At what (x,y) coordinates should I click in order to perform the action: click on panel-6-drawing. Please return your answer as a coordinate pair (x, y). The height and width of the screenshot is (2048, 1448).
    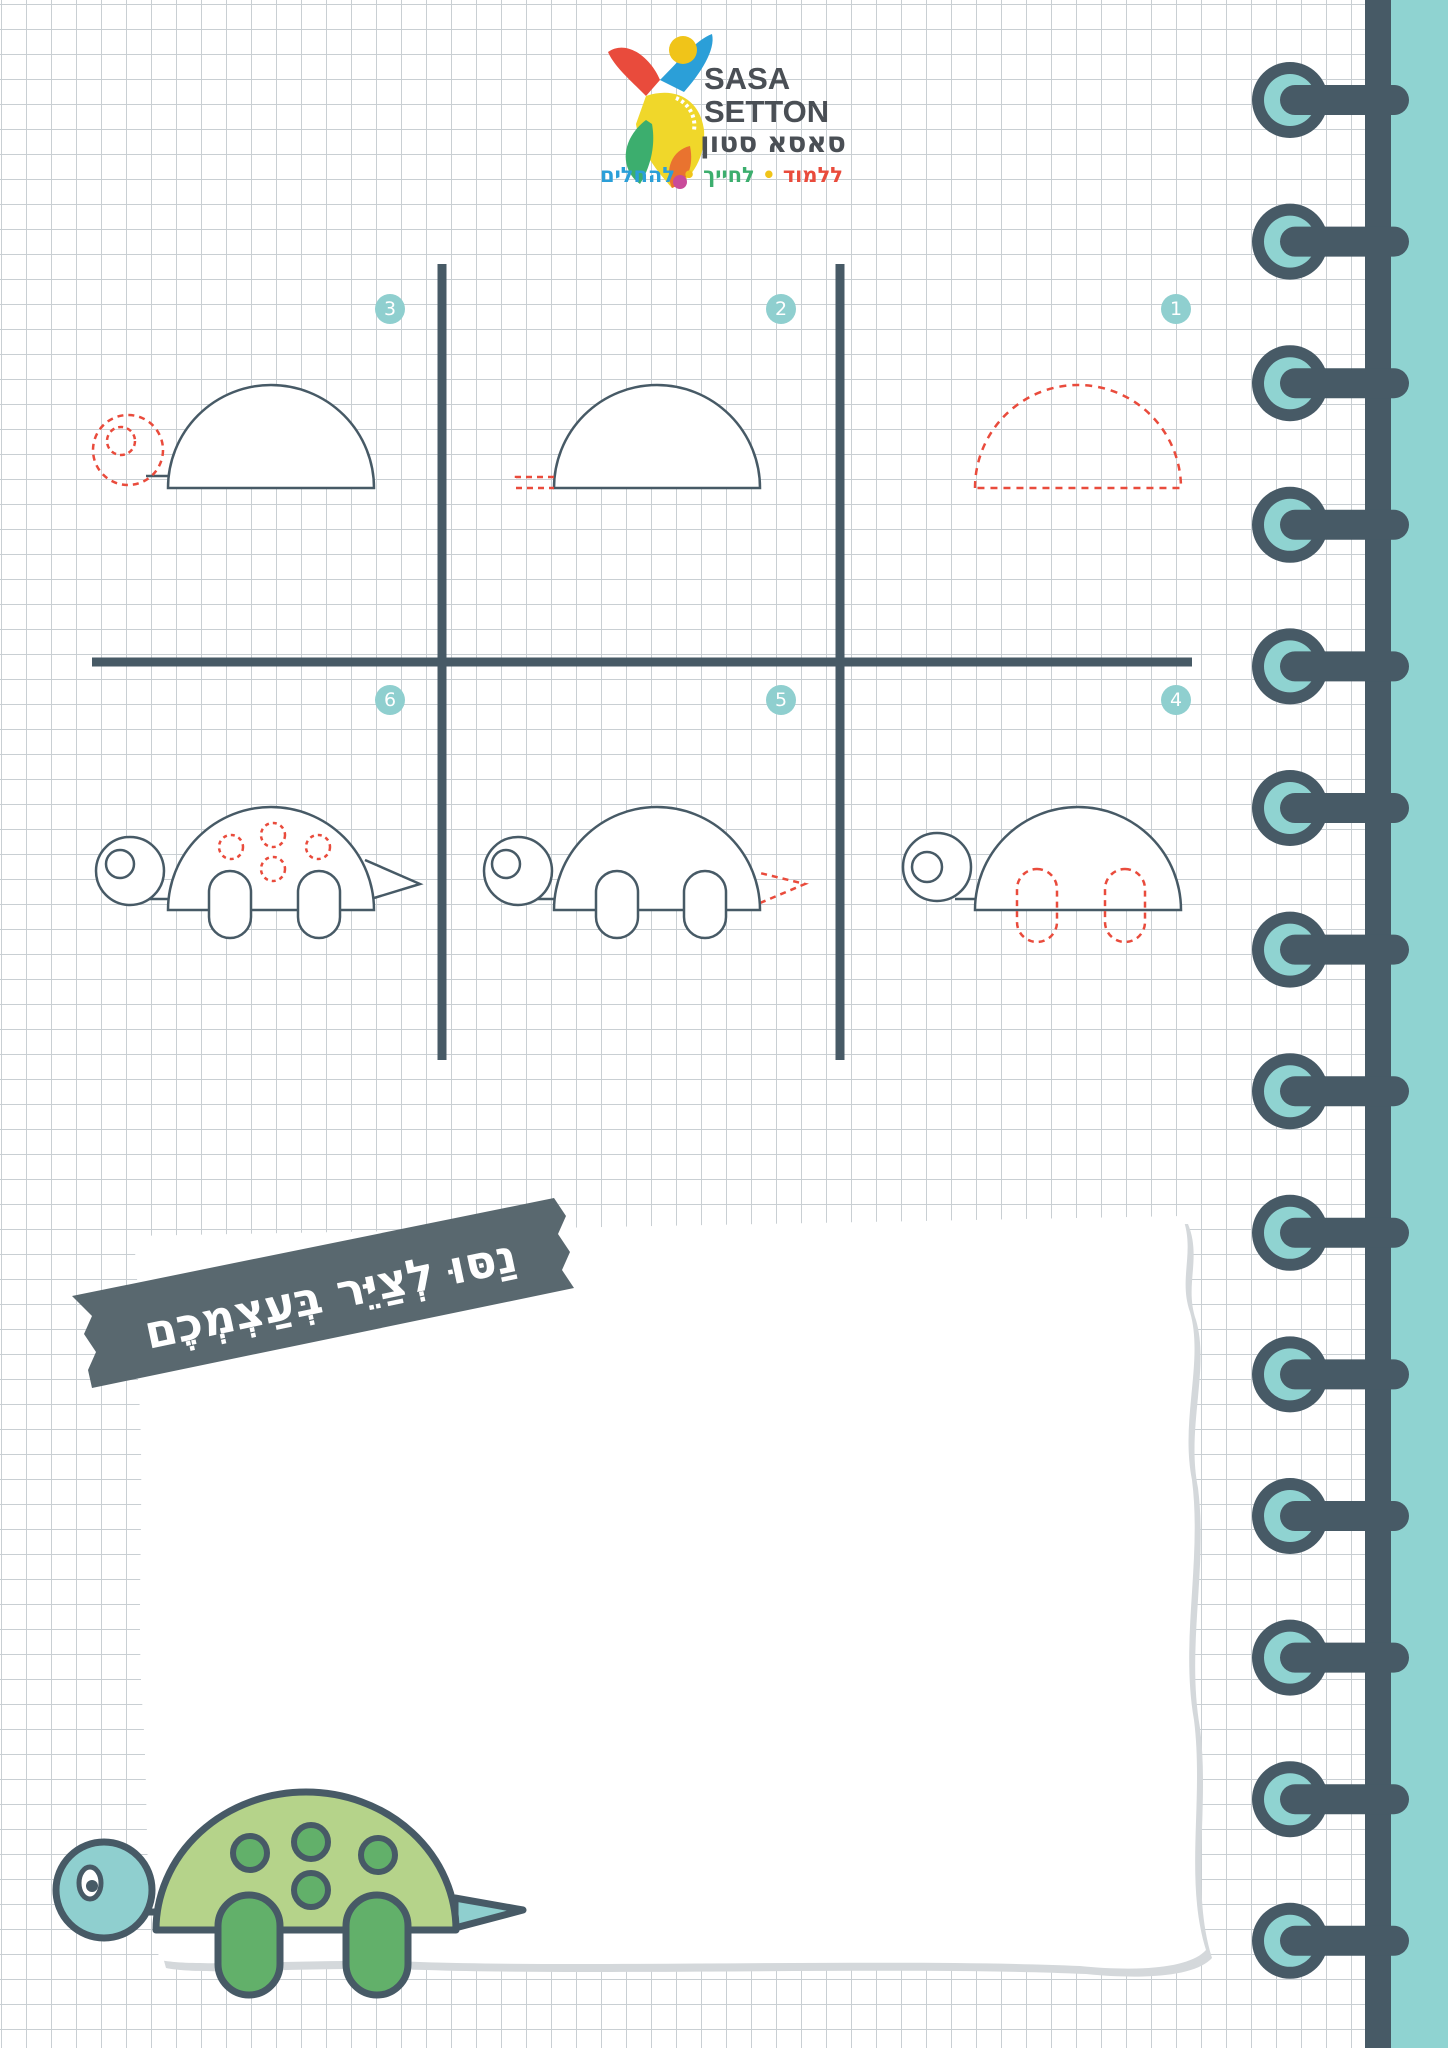
    Looking at the image, I should click on (259, 872).